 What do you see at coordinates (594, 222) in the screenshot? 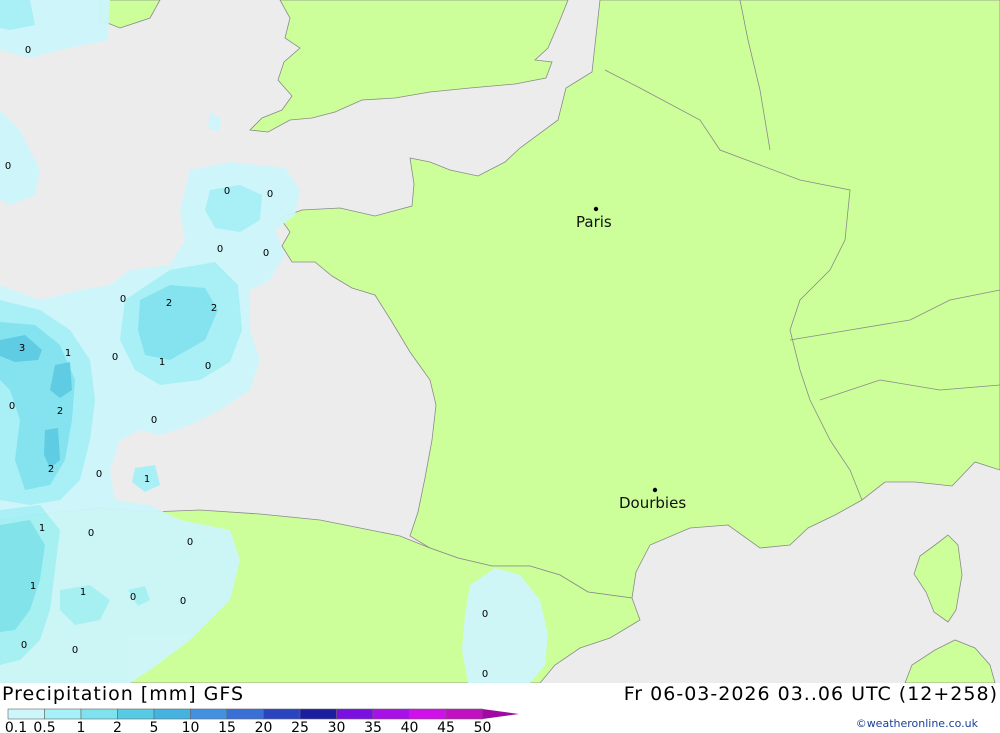
I see `paris-label: Paris` at bounding box center [594, 222].